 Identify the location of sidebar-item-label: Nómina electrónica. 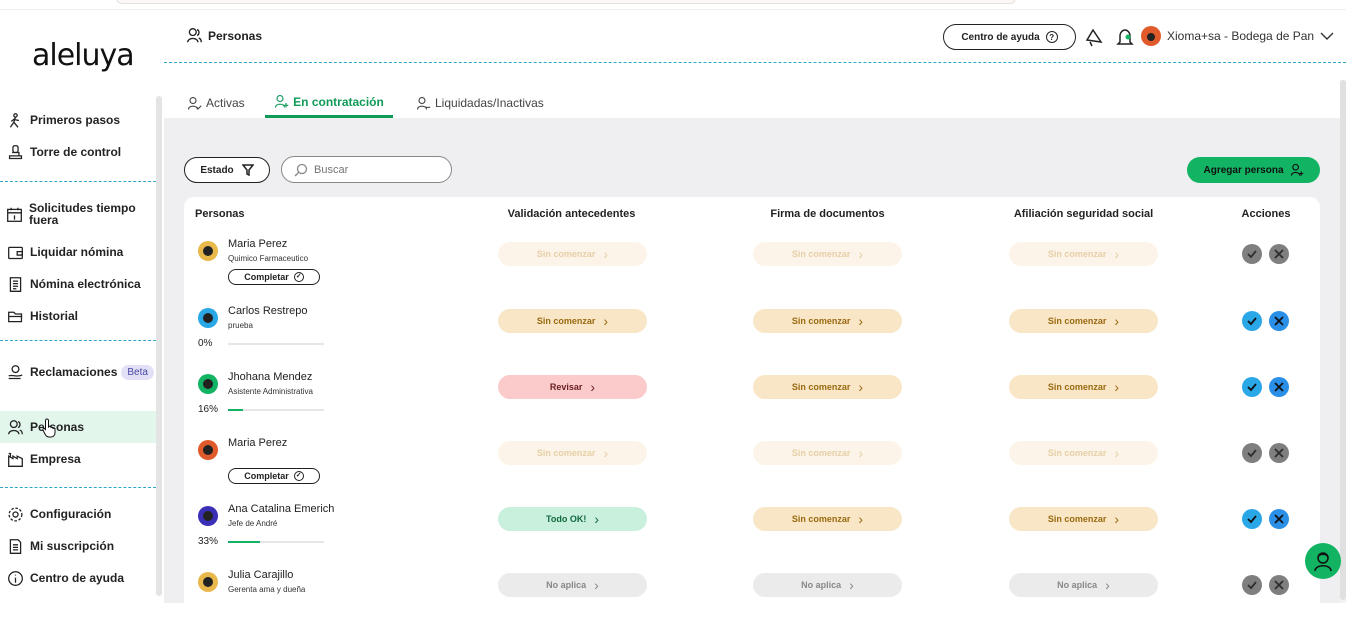
(85, 284).